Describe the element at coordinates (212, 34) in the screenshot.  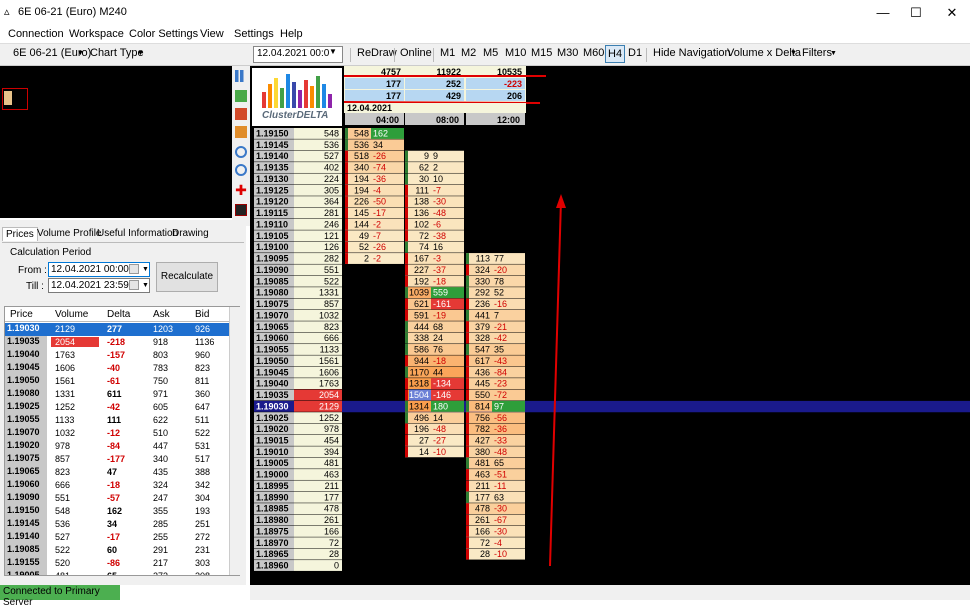
I see `menu-view: View` at that location.